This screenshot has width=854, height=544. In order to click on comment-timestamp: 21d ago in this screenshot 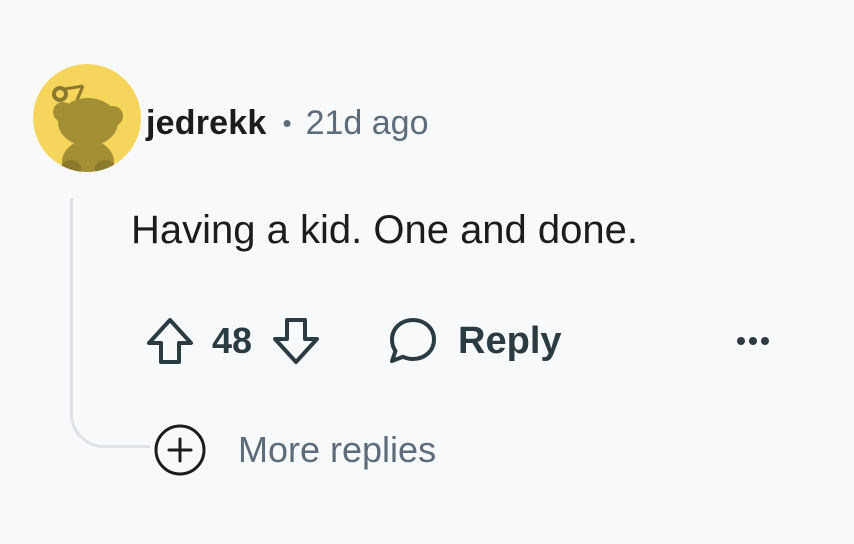, I will do `click(367, 123)`.